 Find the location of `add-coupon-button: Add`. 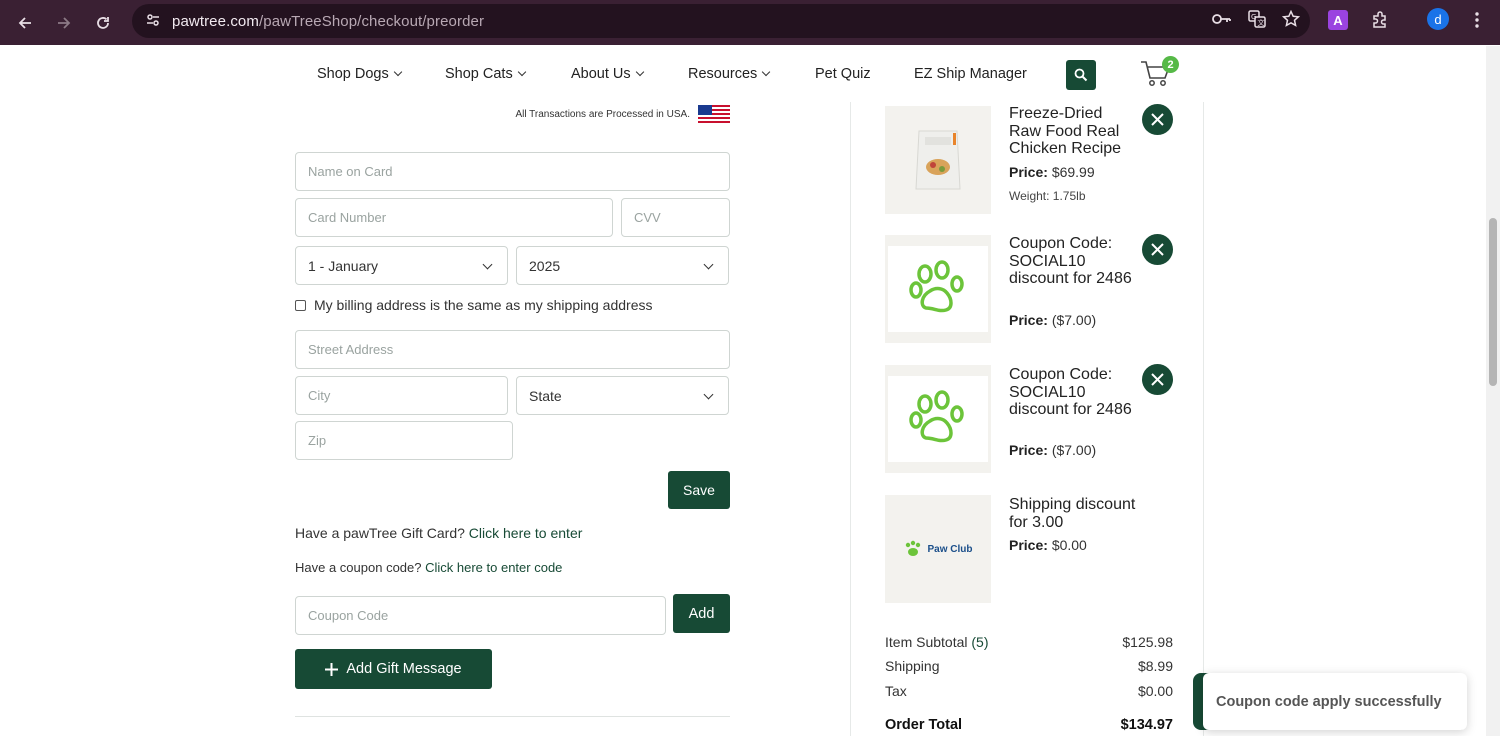

add-coupon-button: Add is located at coordinates (701, 613).